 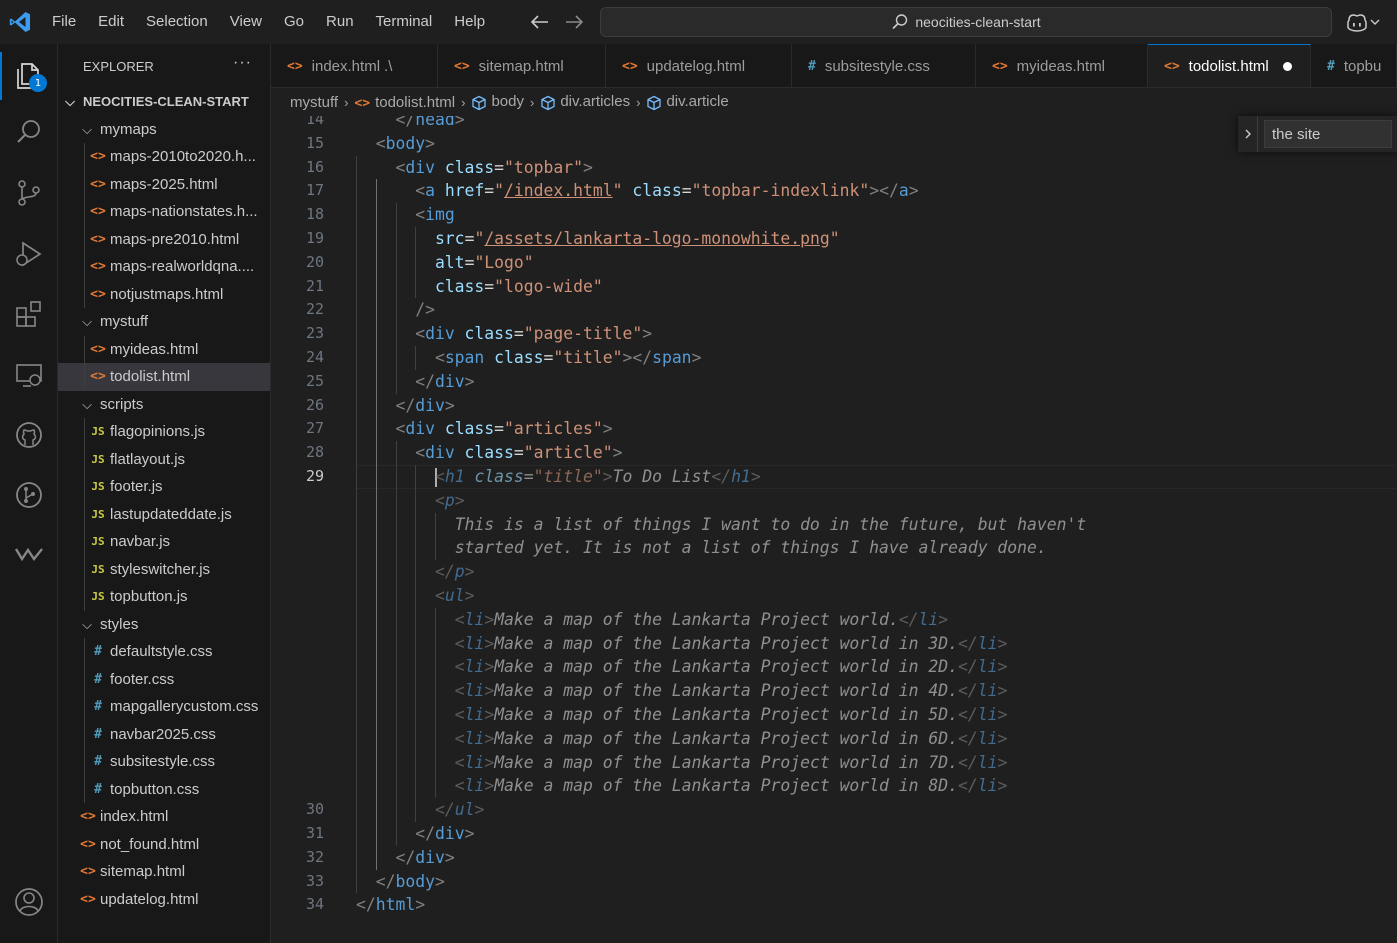 What do you see at coordinates (474, 168) in the screenshot?
I see `code-line: <div class="topbar">` at bounding box center [474, 168].